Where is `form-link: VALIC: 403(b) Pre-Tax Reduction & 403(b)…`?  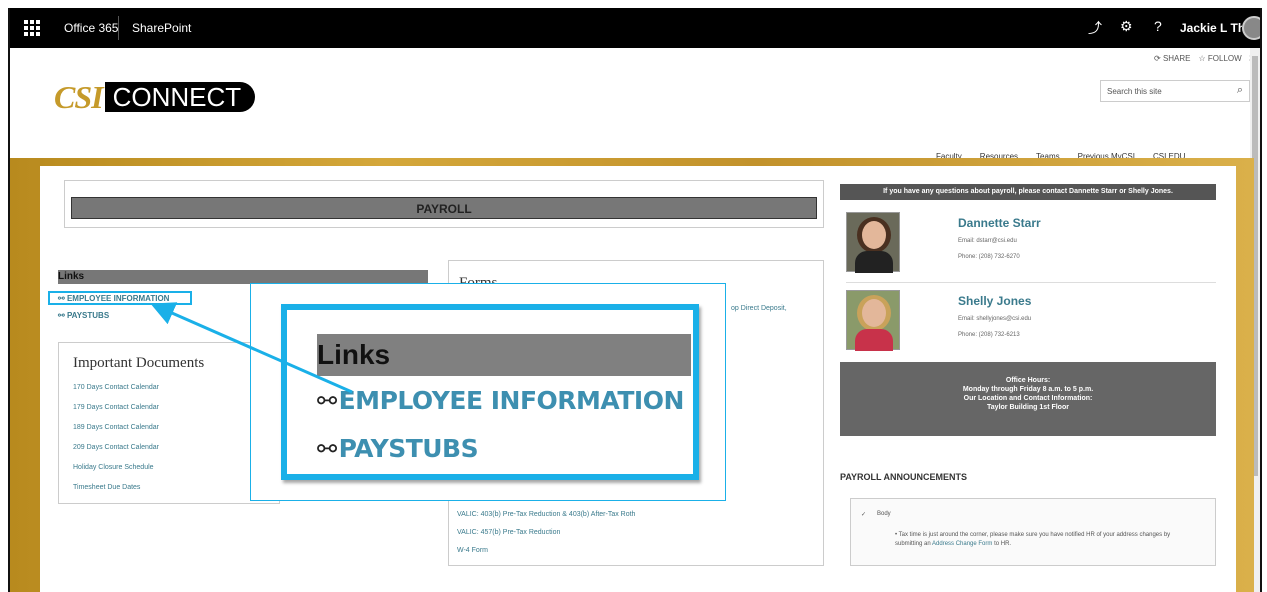
form-link: VALIC: 403(b) Pre-Tax Reduction & 403(b)… is located at coordinates (546, 514).